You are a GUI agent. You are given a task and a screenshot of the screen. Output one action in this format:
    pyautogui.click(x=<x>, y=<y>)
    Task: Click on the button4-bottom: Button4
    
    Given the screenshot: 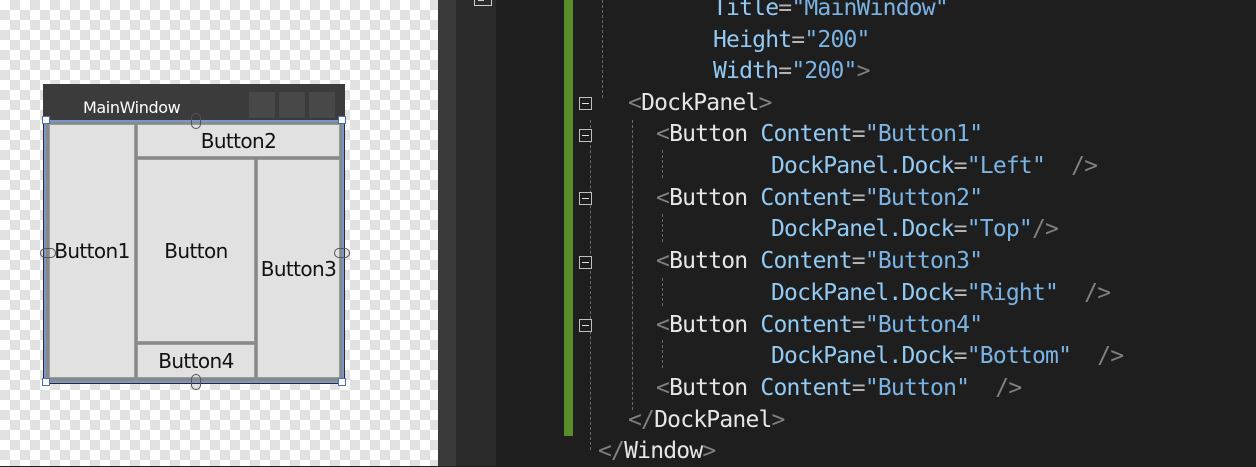 What is the action you would take?
    pyautogui.click(x=196, y=361)
    